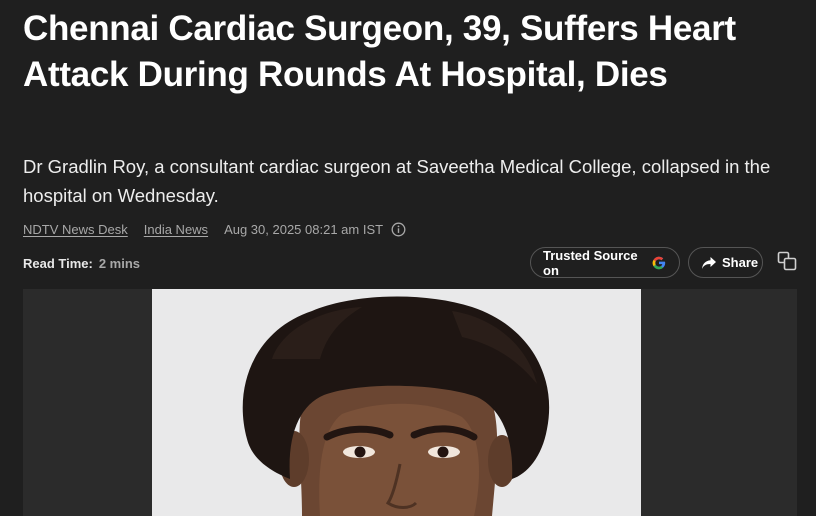 The height and width of the screenshot is (516, 816). Describe the element at coordinates (709, 263) in the screenshot. I see `share-arrow-icon` at that location.